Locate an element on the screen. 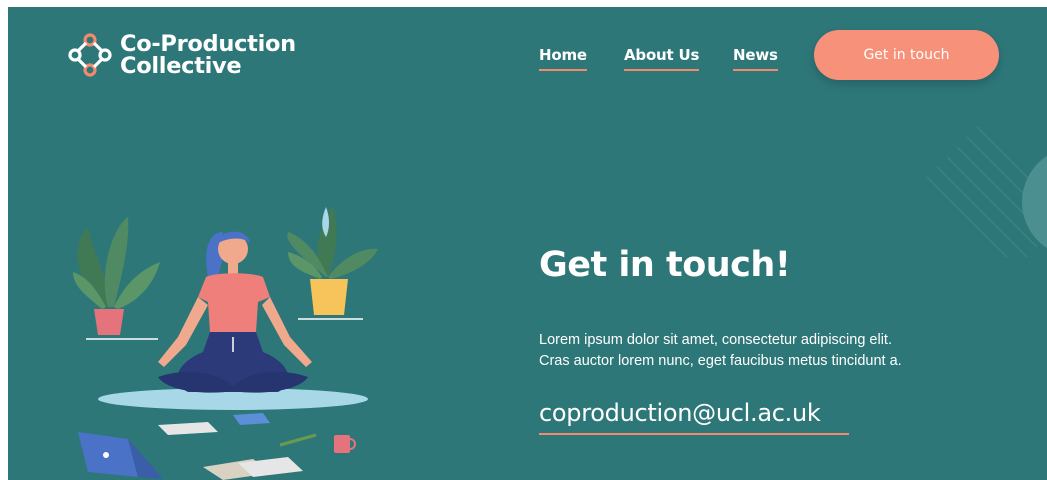  nav-link-home: Home is located at coordinates (563, 58).